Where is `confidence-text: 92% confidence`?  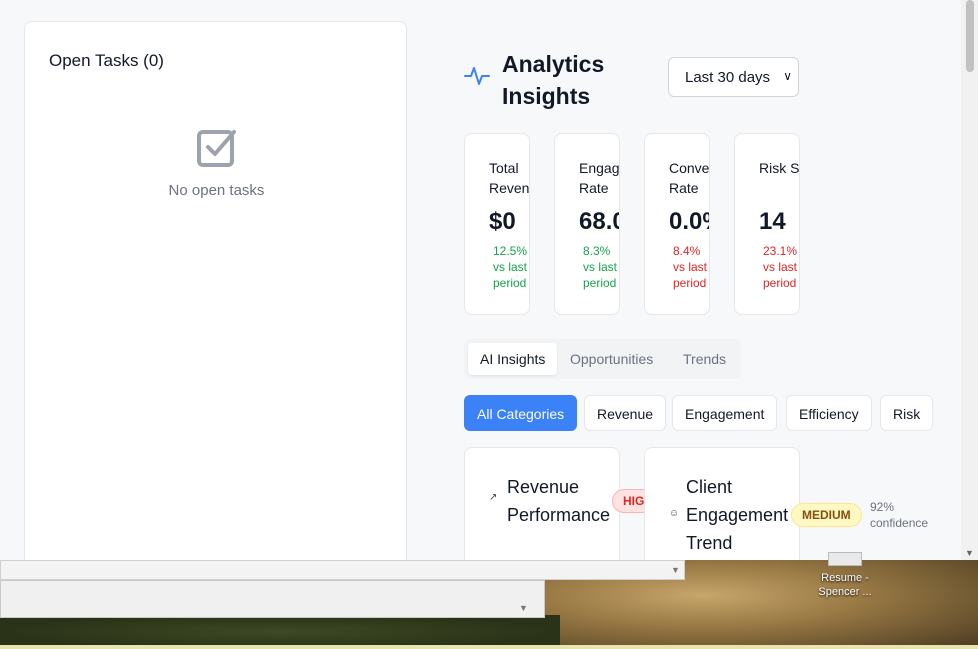
confidence-text: 92% confidence is located at coordinates (899, 515).